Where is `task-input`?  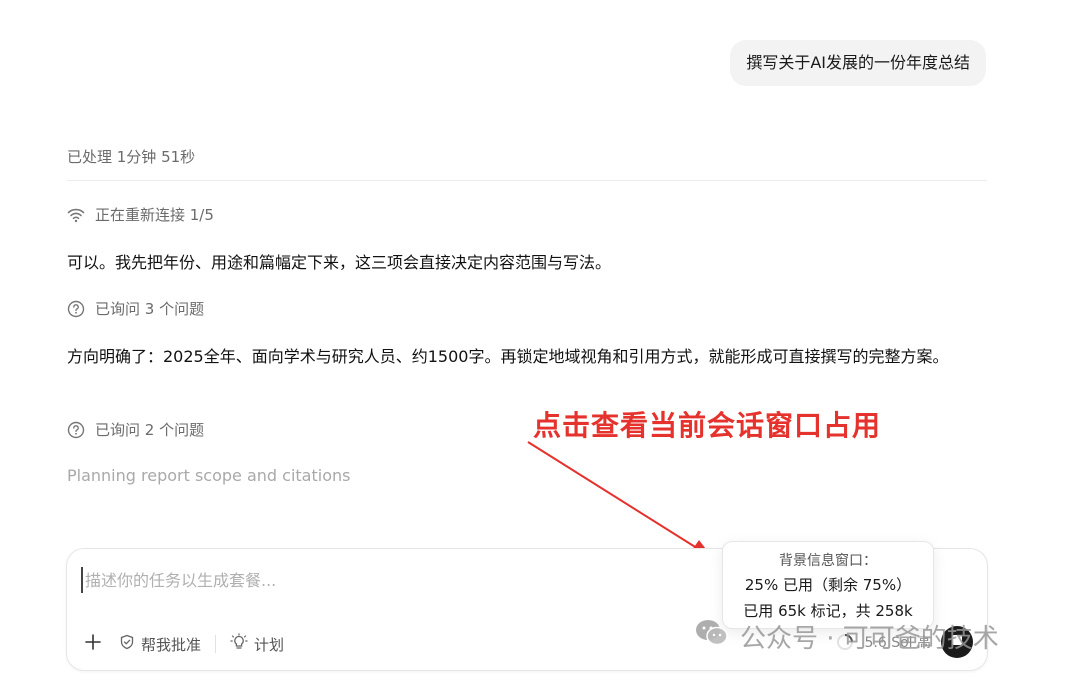 task-input is located at coordinates (381, 580).